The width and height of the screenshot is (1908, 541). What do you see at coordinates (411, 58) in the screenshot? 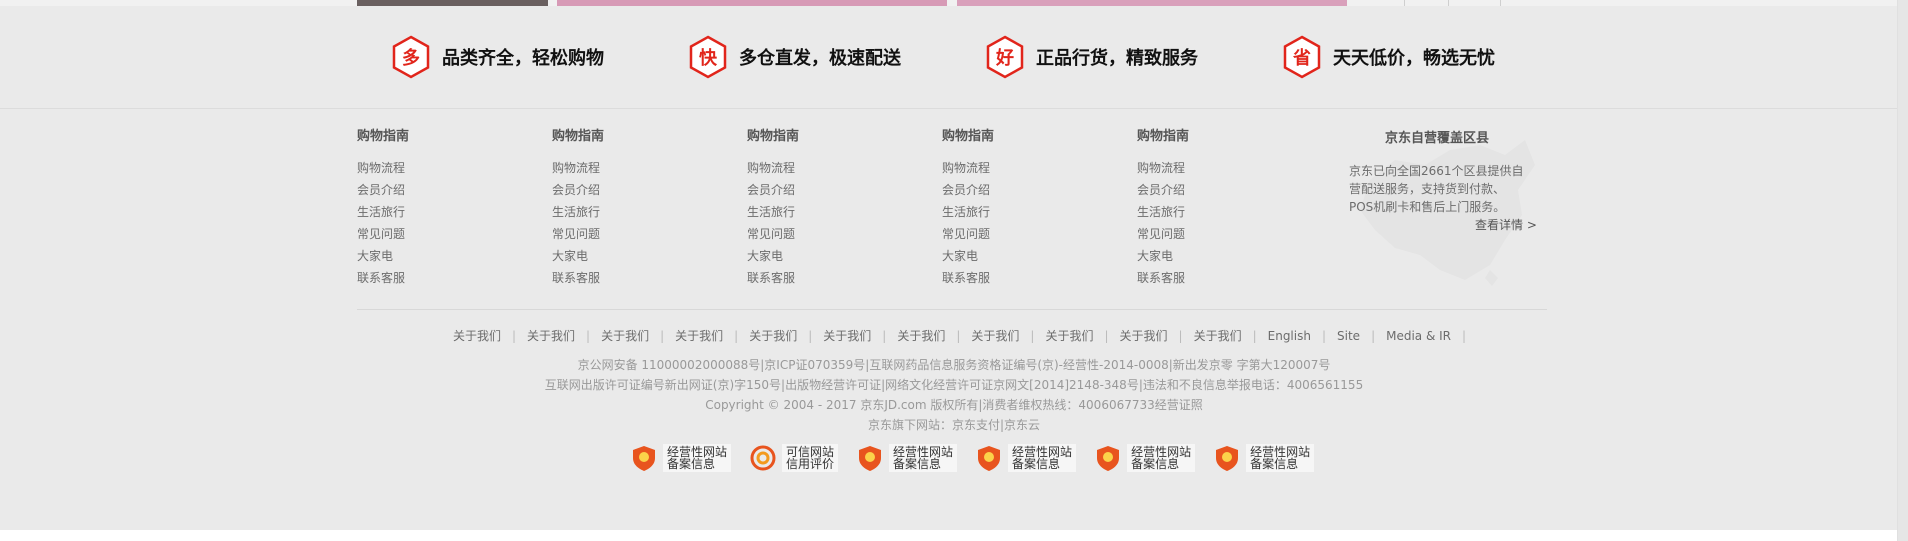
I see `svg-text: 多` at bounding box center [411, 58].